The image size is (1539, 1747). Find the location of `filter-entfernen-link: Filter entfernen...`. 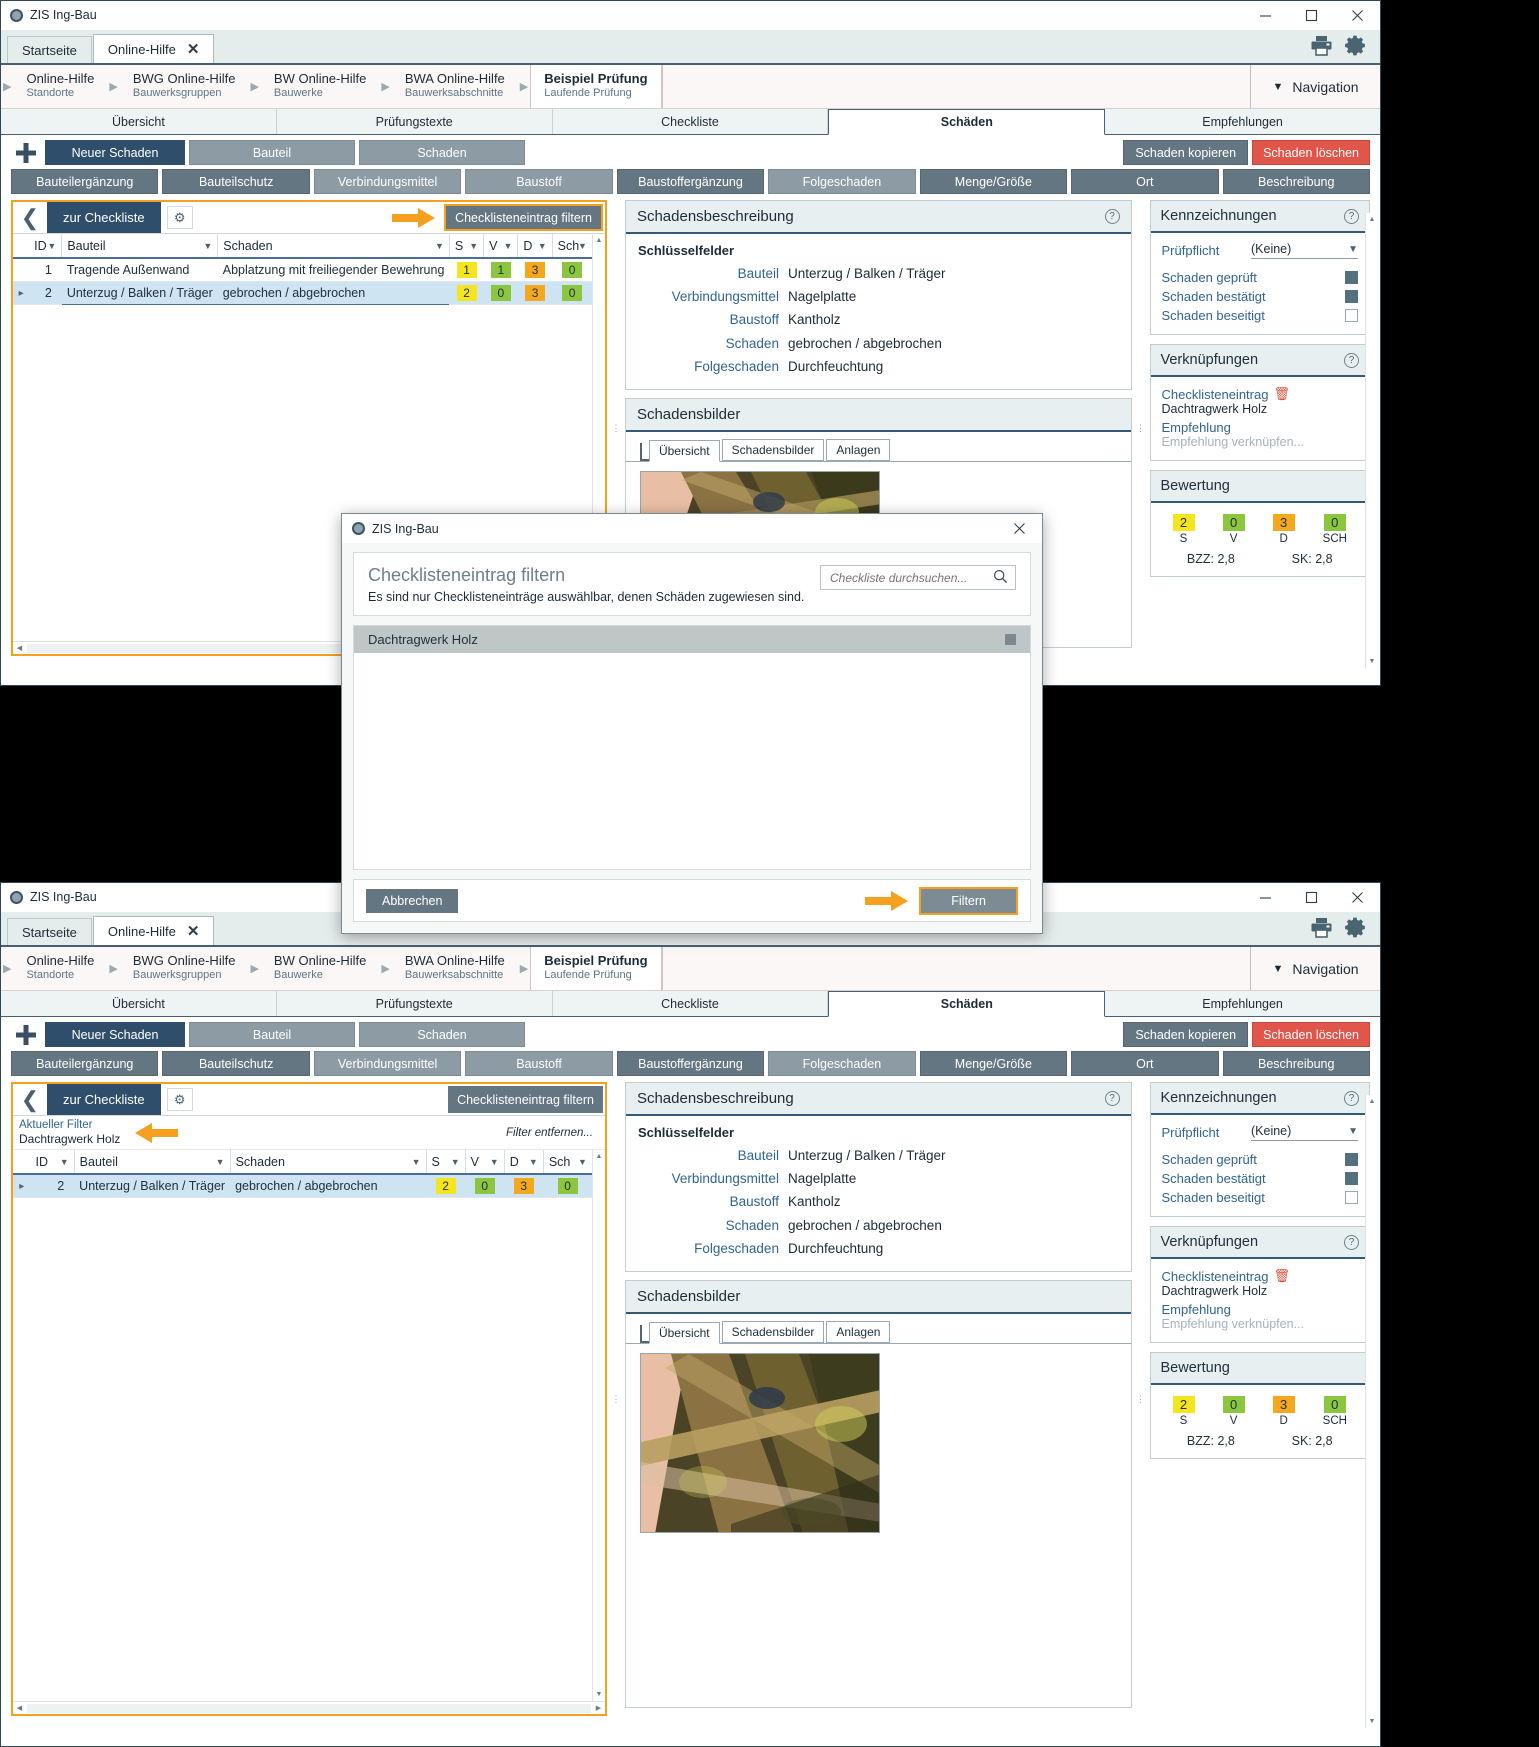

filter-entfernen-link: Filter entfernen... is located at coordinates (552, 1133).